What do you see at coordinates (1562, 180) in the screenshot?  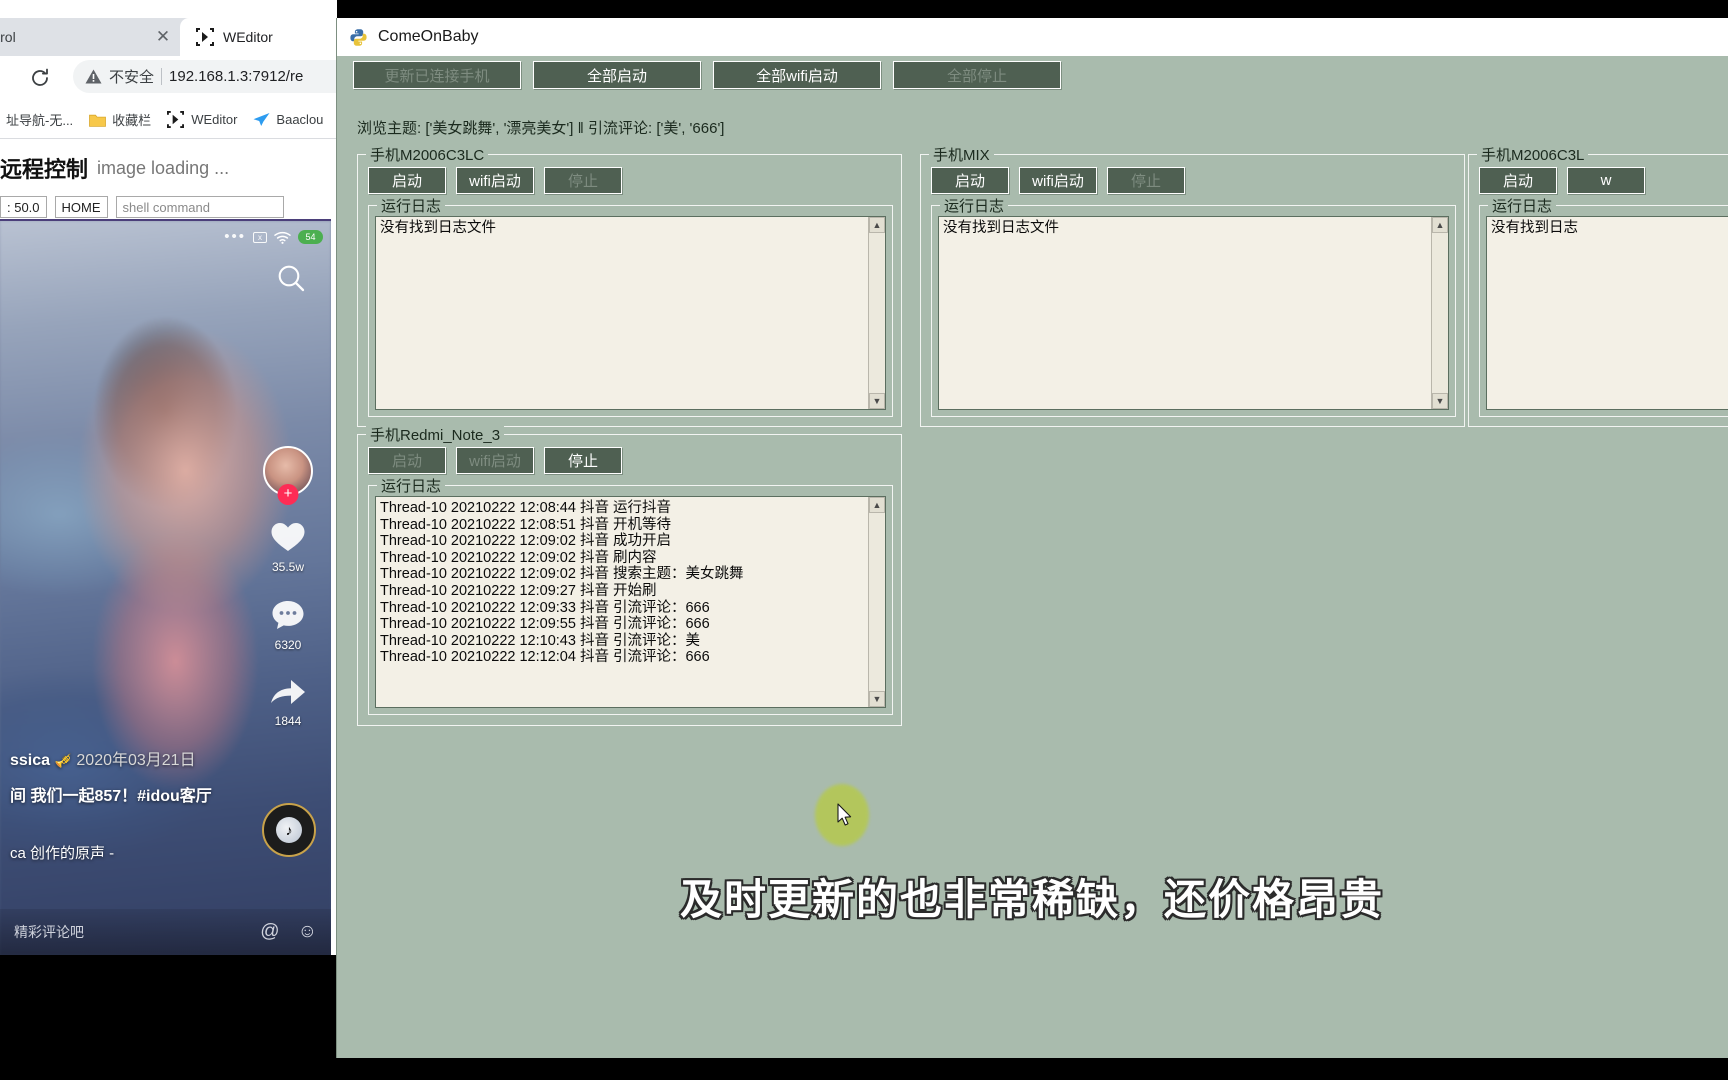 I see `device-buttons: 启动 w` at bounding box center [1562, 180].